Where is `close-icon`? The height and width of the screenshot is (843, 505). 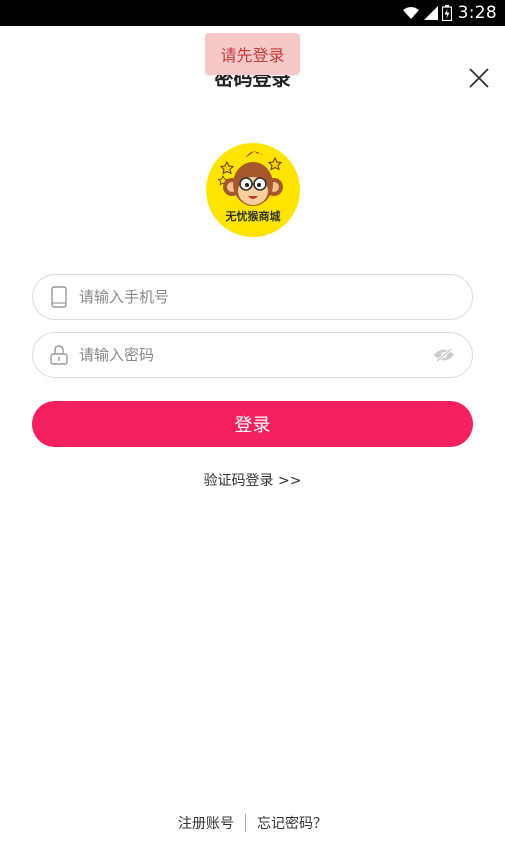 close-icon is located at coordinates (479, 78).